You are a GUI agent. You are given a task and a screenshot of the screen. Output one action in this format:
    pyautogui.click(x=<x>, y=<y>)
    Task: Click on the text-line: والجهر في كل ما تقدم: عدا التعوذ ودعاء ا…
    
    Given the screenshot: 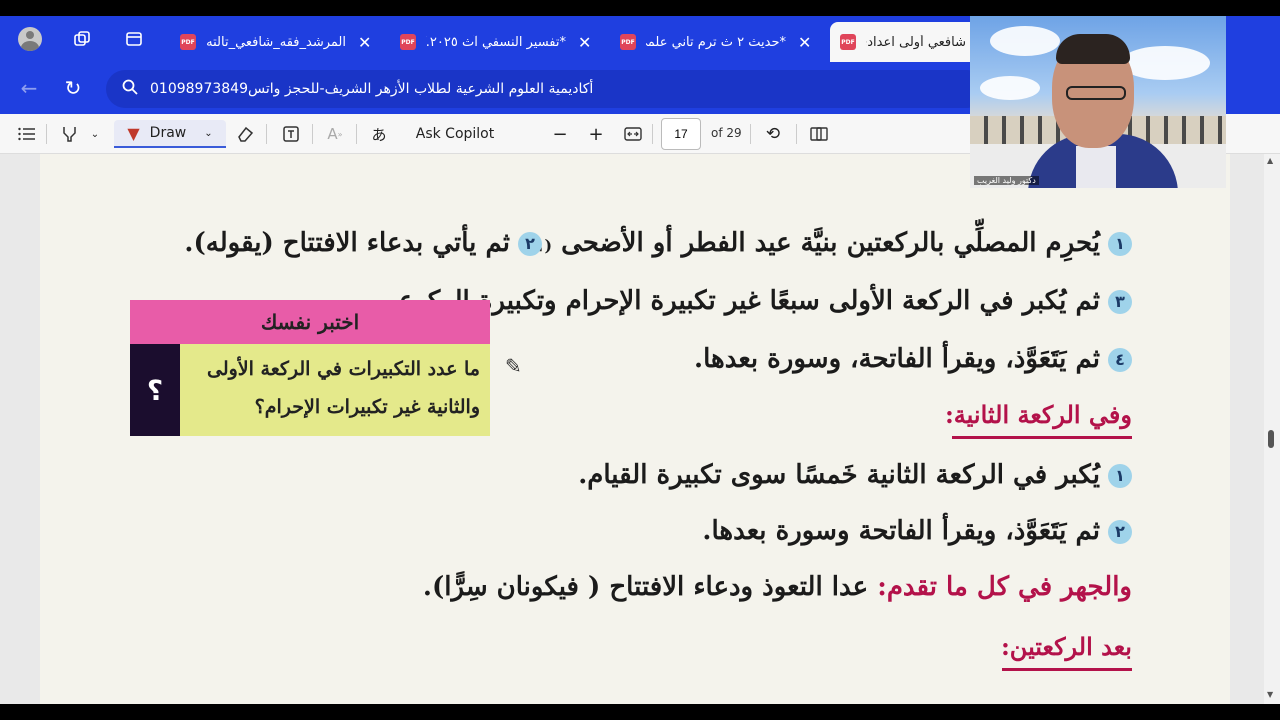 What is the action you would take?
    pyautogui.click(x=777, y=587)
    